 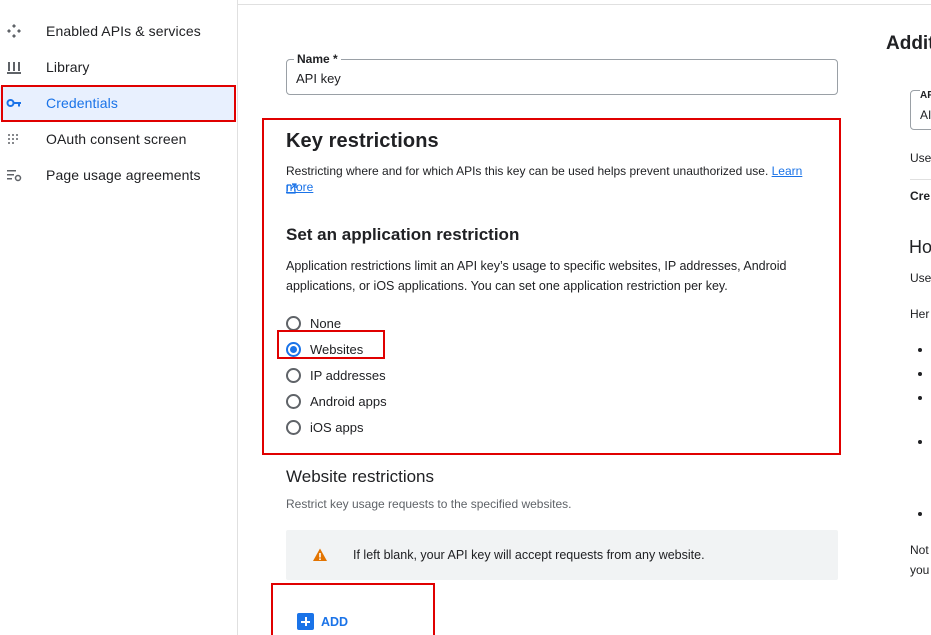 I want to click on sidebar-item-library: Library, so click(x=118, y=67).